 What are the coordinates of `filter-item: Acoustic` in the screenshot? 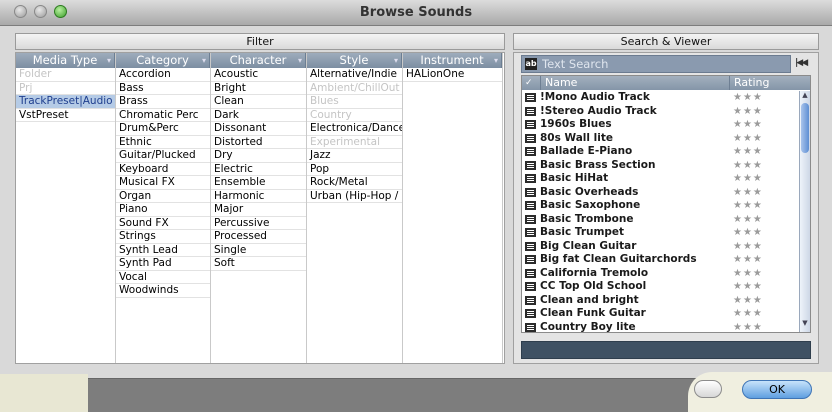 It's located at (258, 75).